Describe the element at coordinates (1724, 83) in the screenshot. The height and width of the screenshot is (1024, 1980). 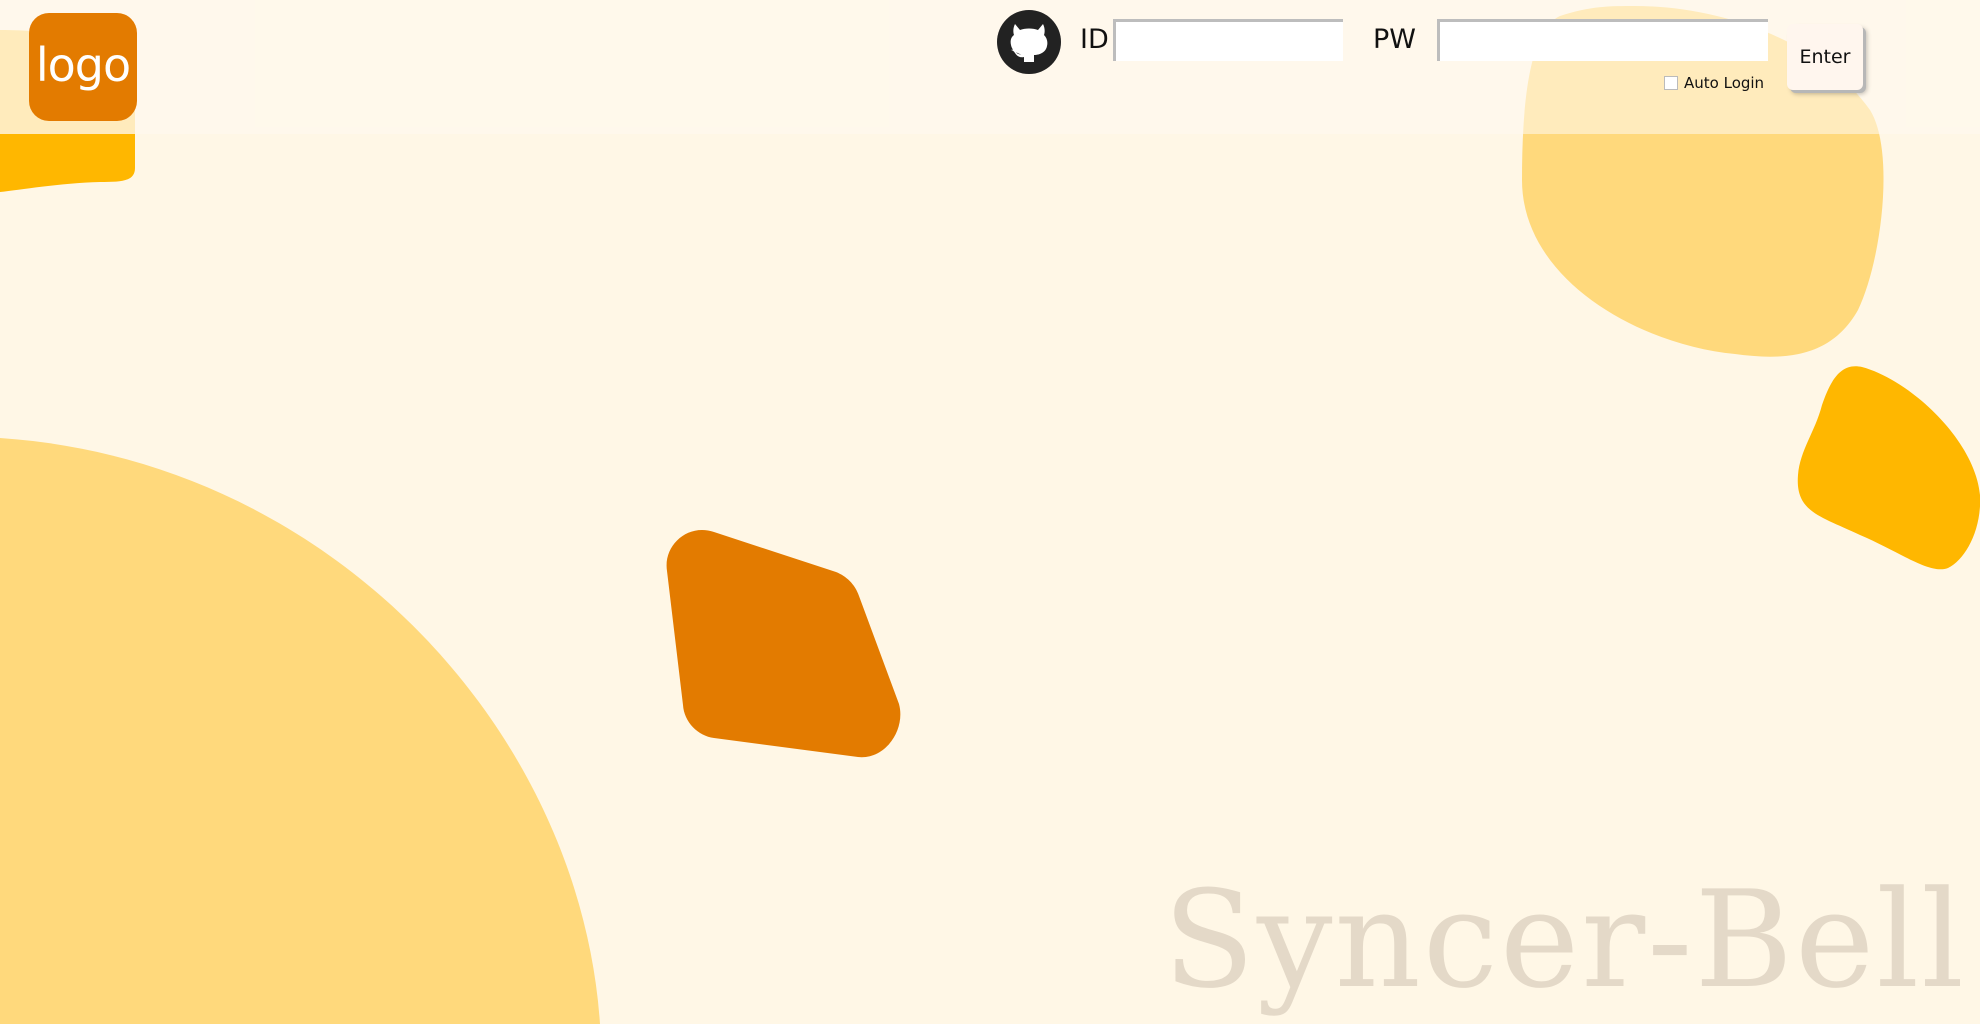
I see `auto-login-label: Auto Login` at that location.